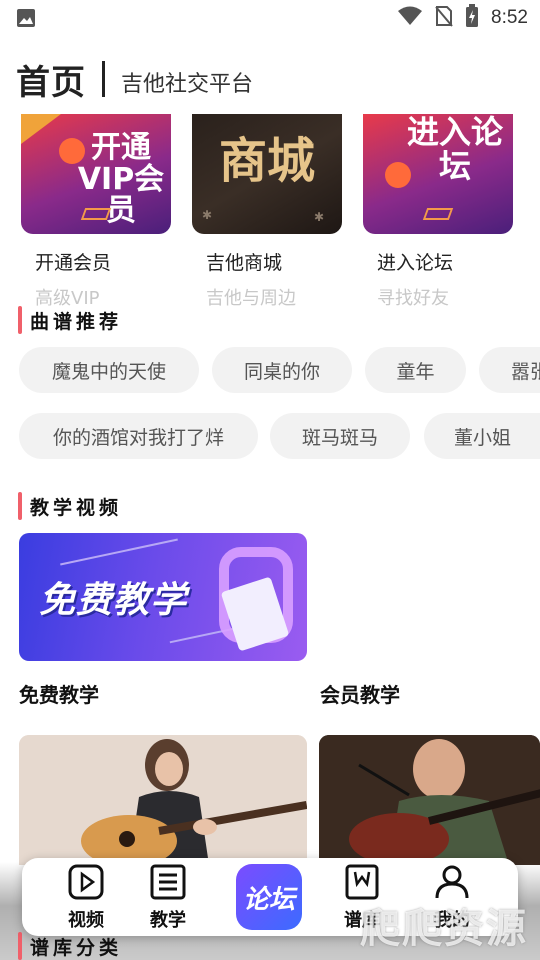 The height and width of the screenshot is (960, 540). Describe the element at coordinates (86, 884) in the screenshot. I see `play-icon` at that location.